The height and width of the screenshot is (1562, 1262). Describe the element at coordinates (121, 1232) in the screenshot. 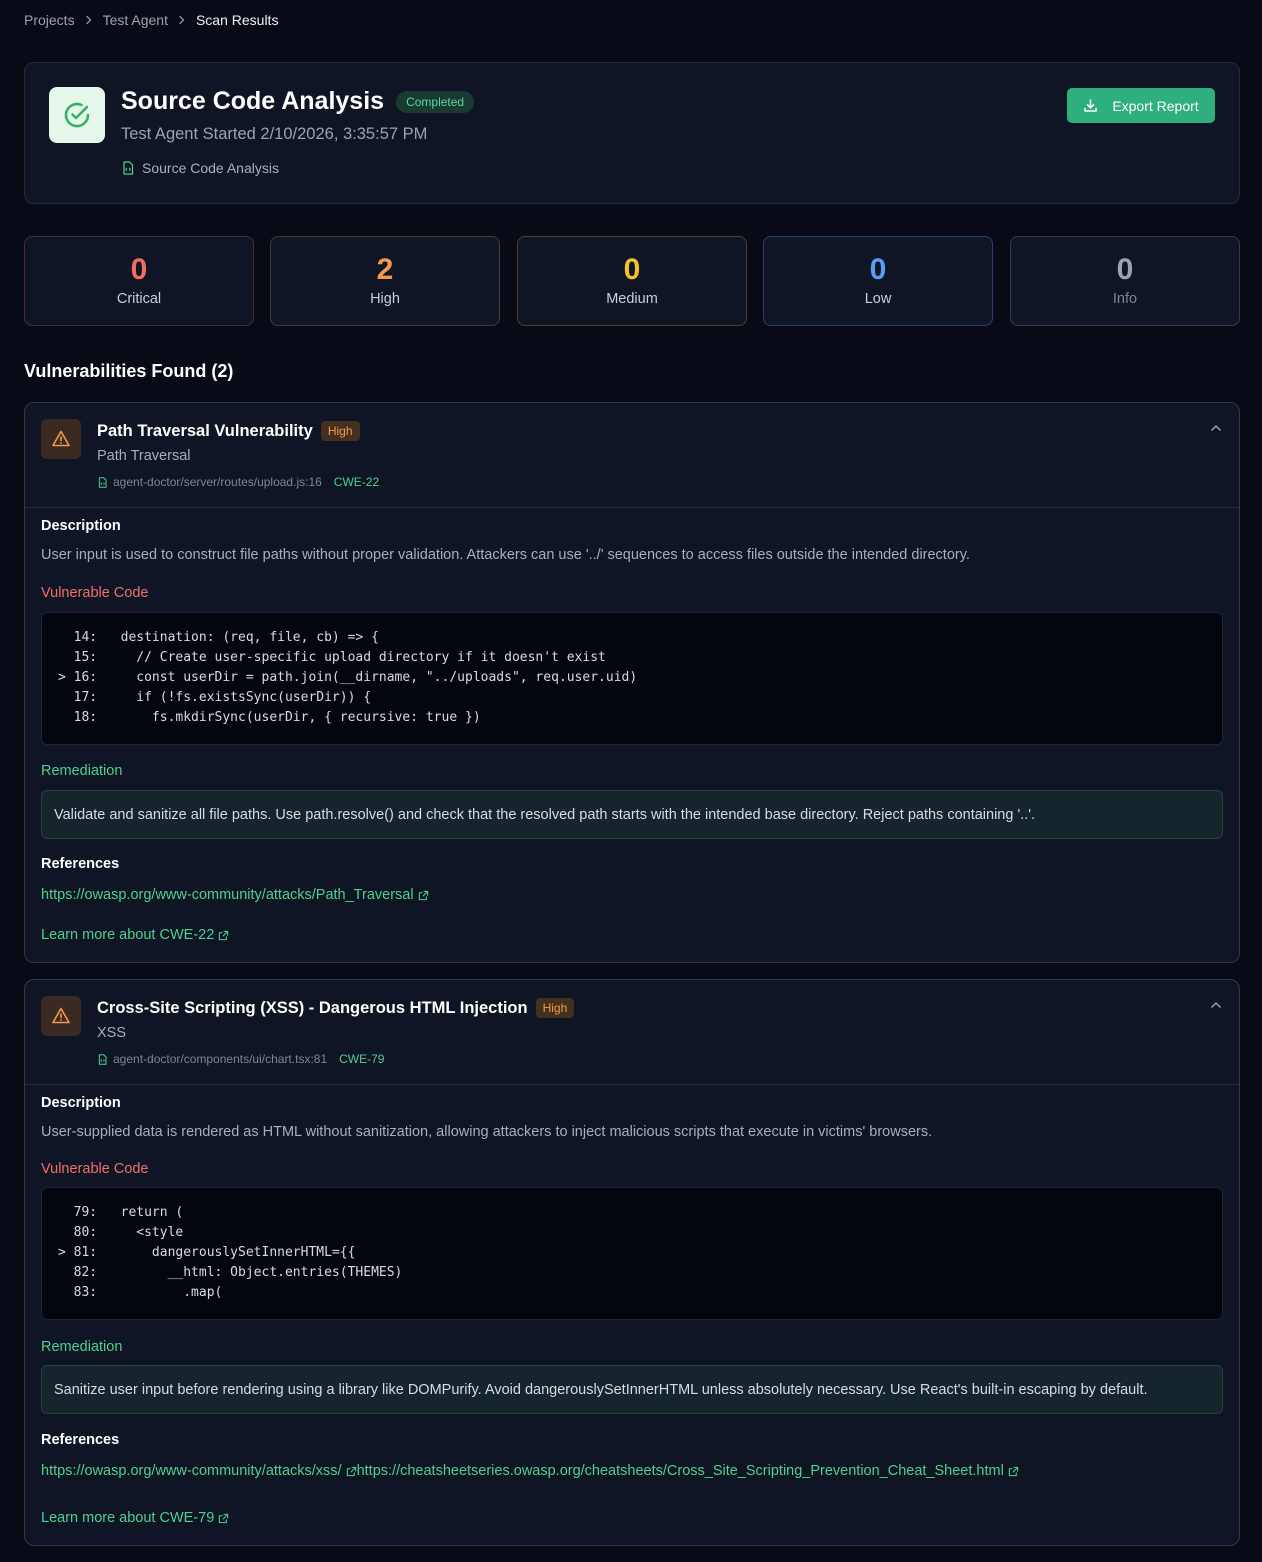

I see `code-line: 80: <style` at that location.